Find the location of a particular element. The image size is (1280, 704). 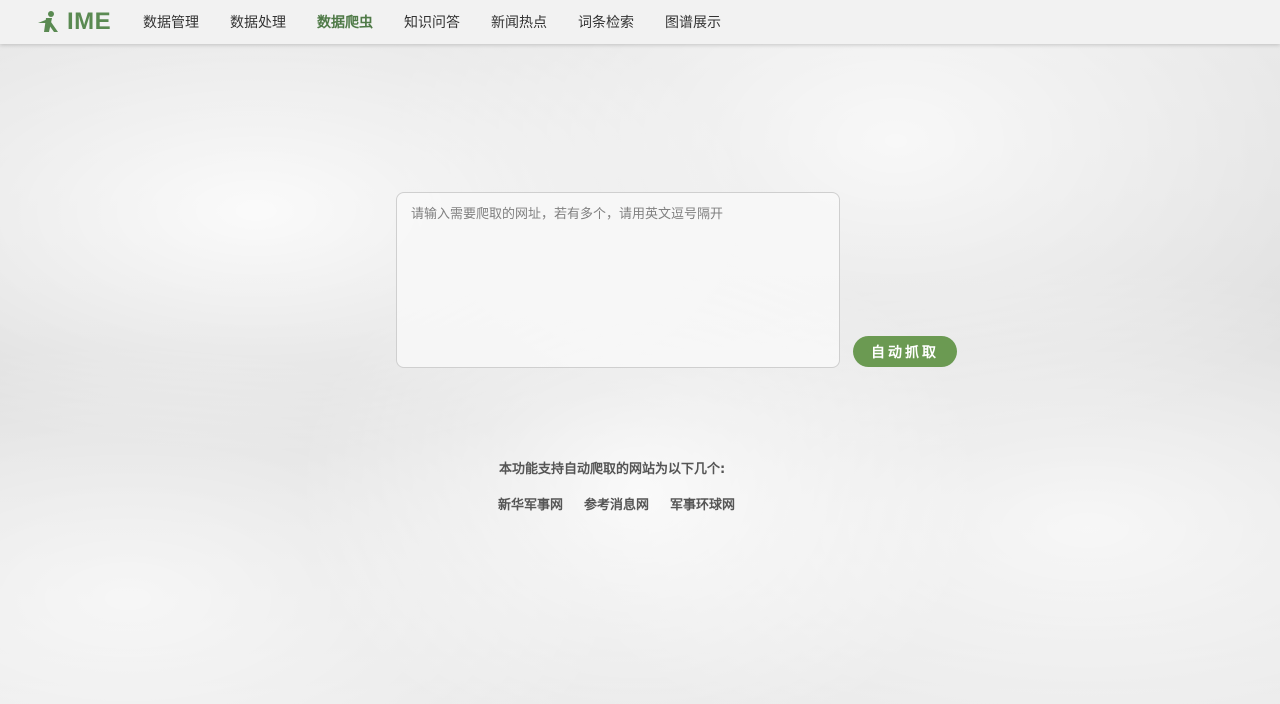

auto-fetch-button: 自动抓取 is located at coordinates (905, 351).